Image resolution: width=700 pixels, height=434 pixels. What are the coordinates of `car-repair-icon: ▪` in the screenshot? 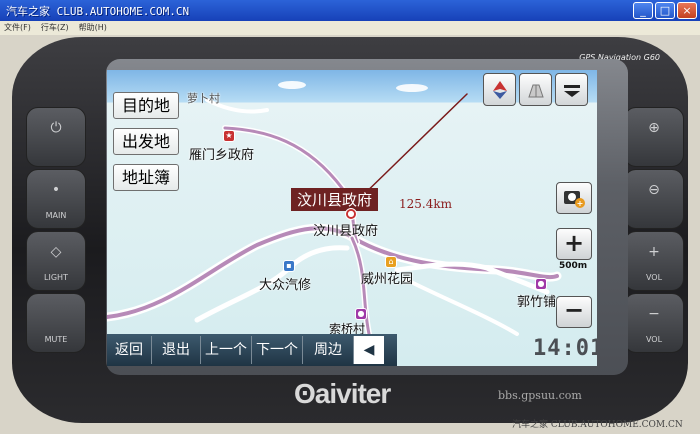 It's located at (289, 266).